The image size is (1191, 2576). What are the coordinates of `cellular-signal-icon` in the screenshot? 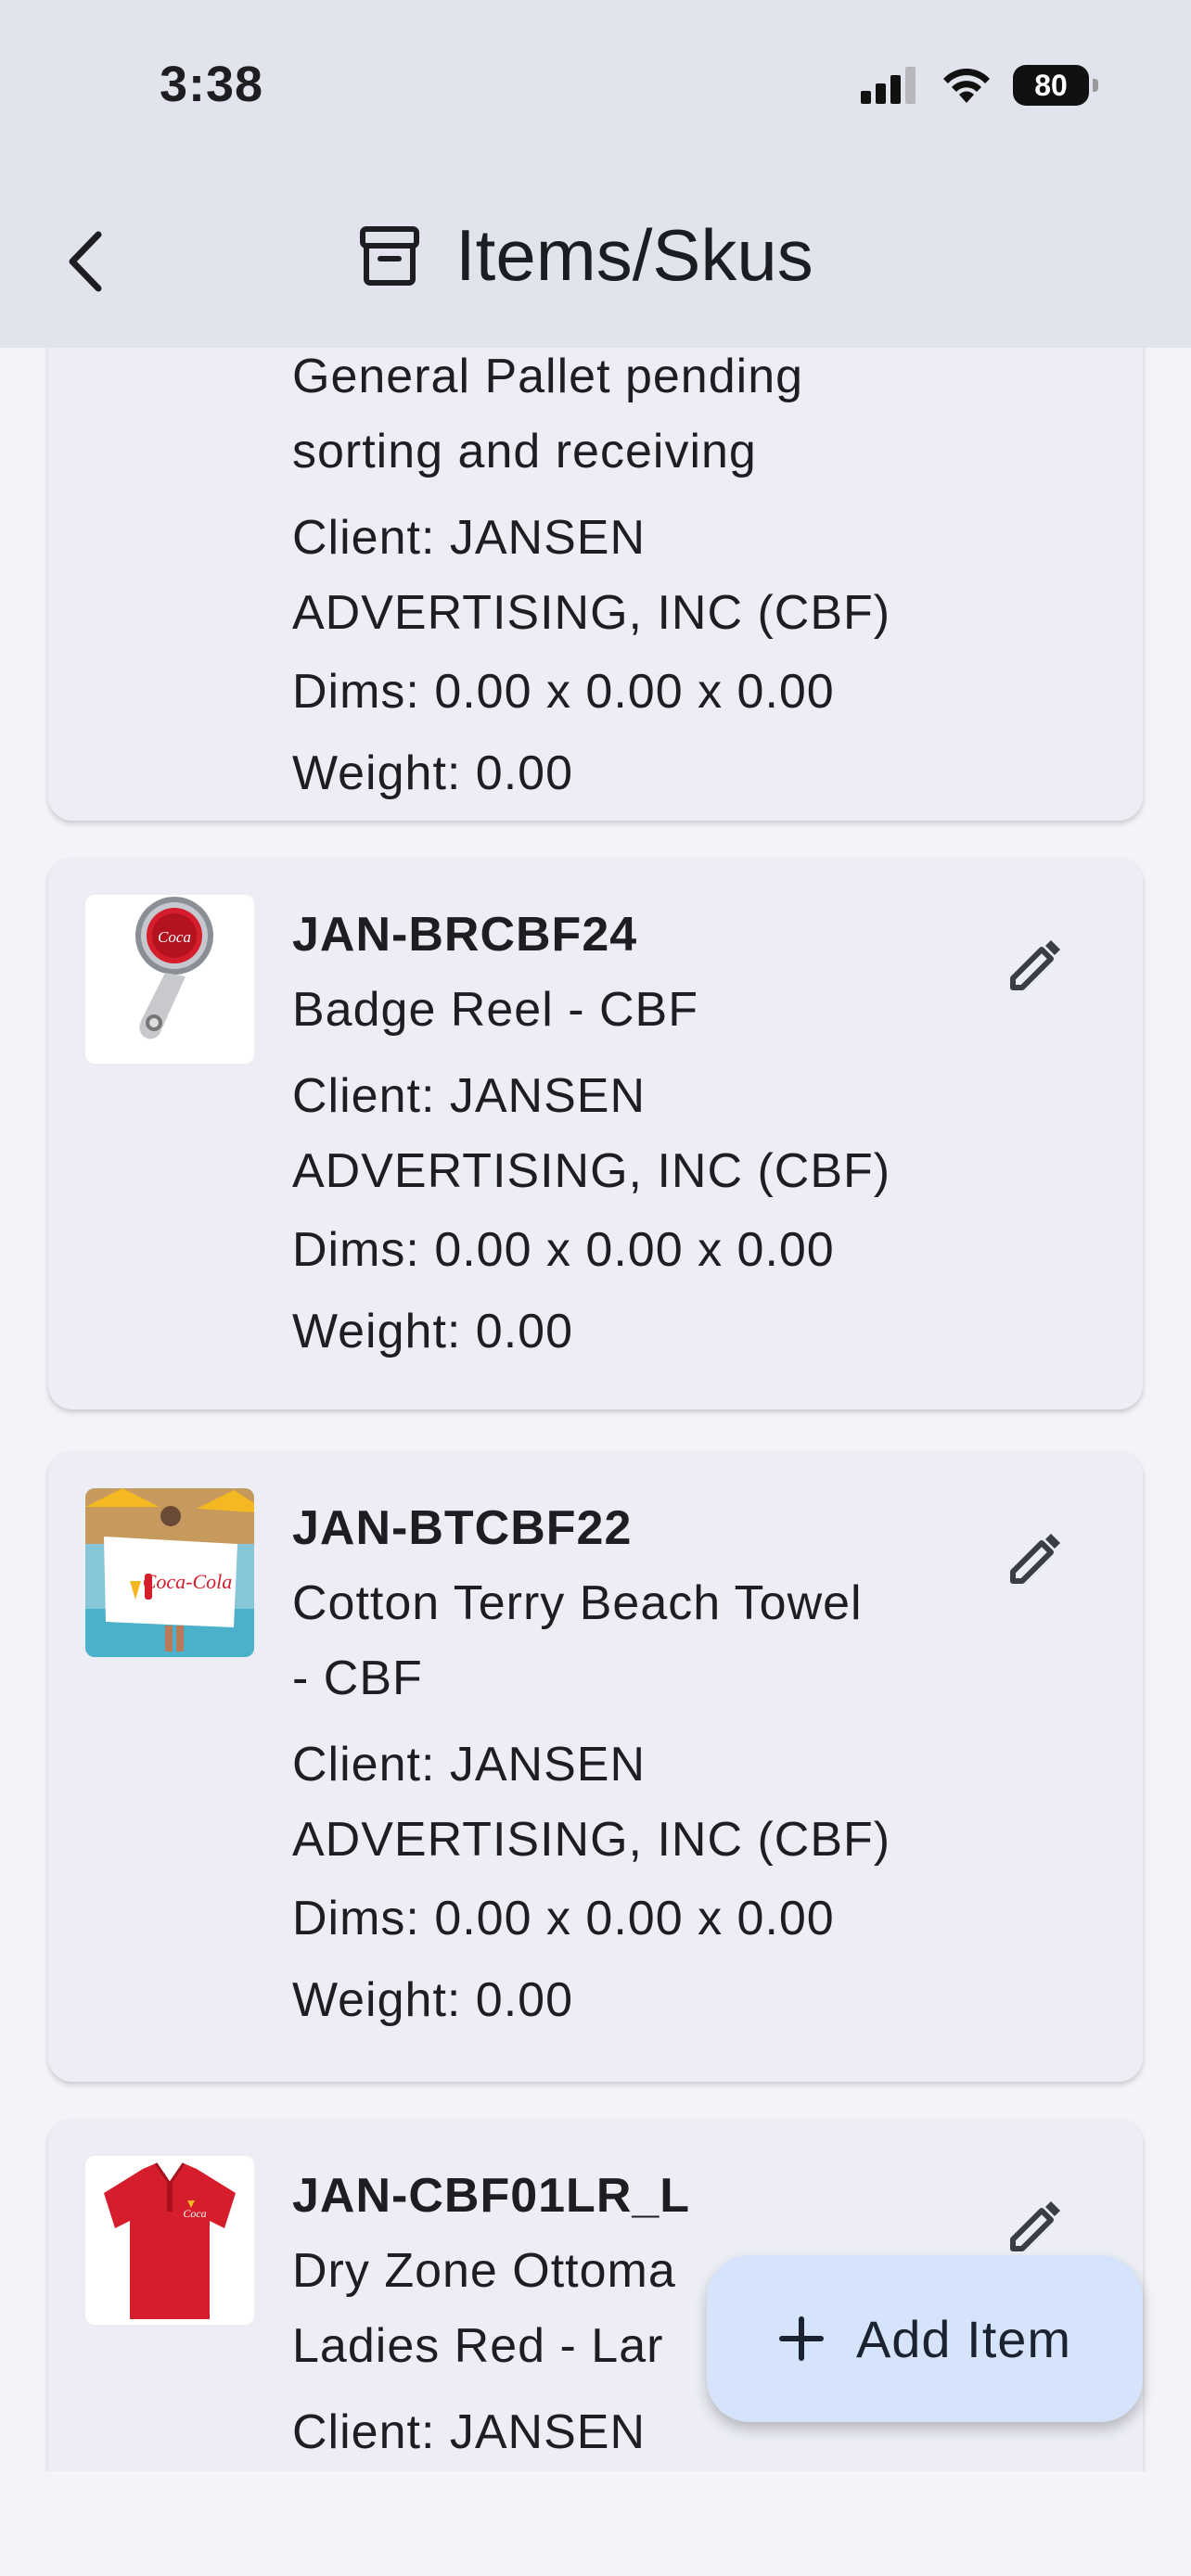 It's located at (888, 85).